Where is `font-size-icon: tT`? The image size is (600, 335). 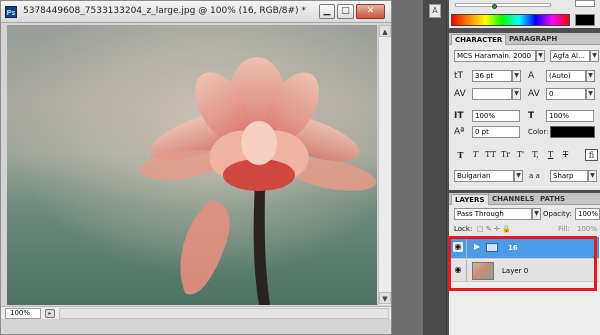
font-size-icon: tT is located at coordinates (459, 76).